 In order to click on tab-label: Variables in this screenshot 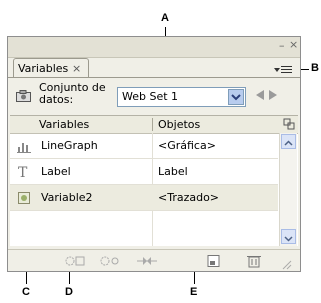, I will do `click(43, 68)`.